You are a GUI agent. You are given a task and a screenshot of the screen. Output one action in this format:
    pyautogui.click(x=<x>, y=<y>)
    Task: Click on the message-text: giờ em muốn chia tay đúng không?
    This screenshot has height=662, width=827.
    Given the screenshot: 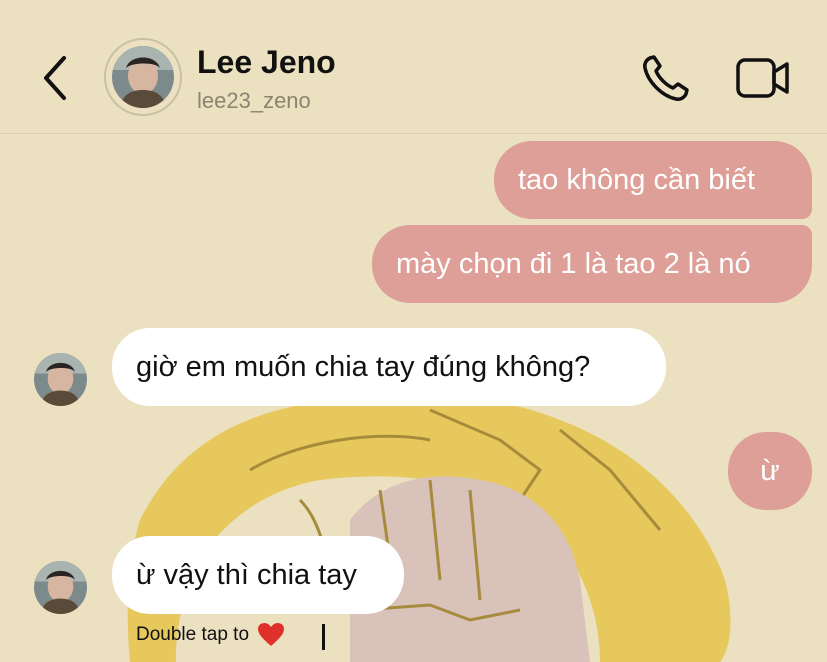 What is the action you would take?
    pyautogui.click(x=363, y=366)
    